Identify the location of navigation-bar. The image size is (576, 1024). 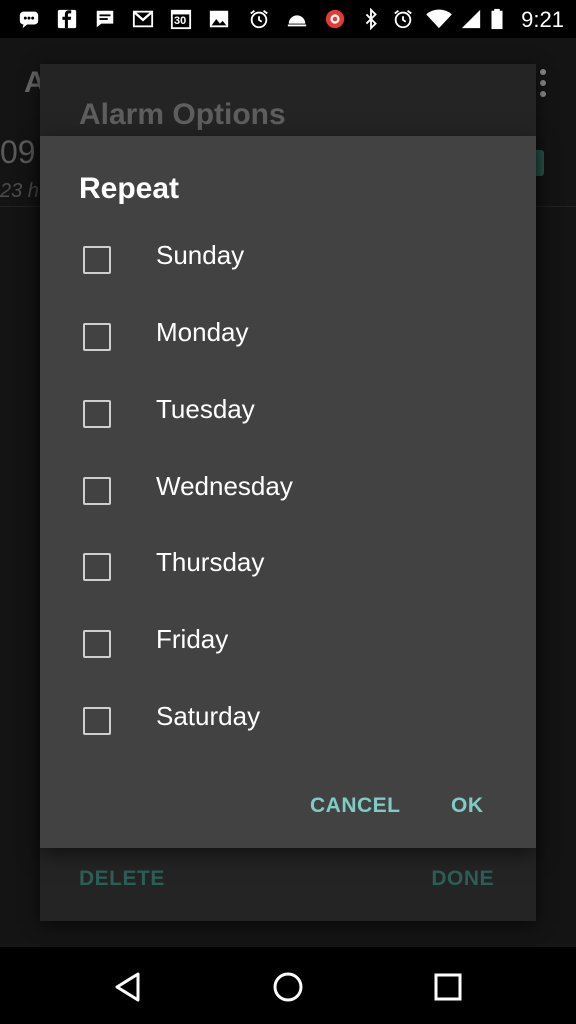
(288, 985).